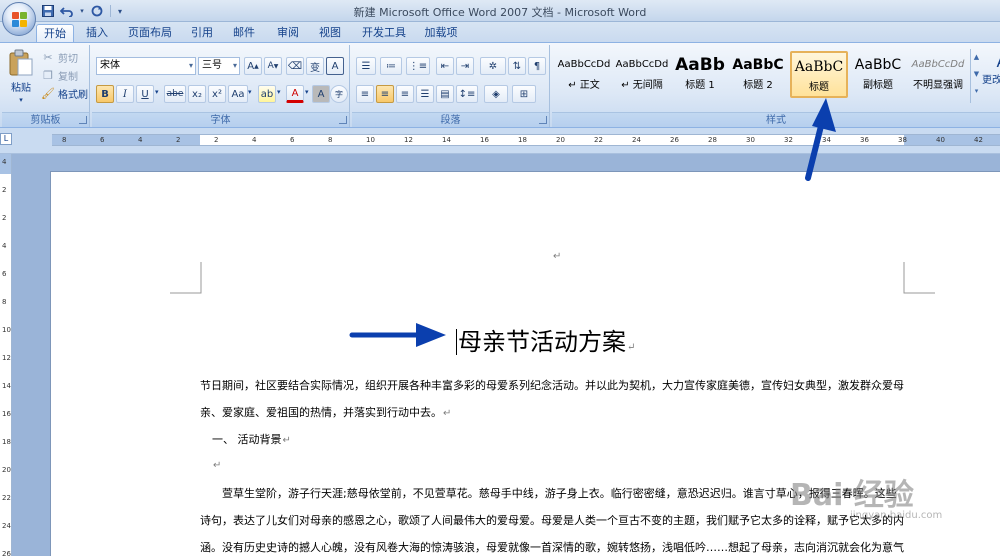  I want to click on font-color-dropdown-icon: ▾, so click(307, 92).